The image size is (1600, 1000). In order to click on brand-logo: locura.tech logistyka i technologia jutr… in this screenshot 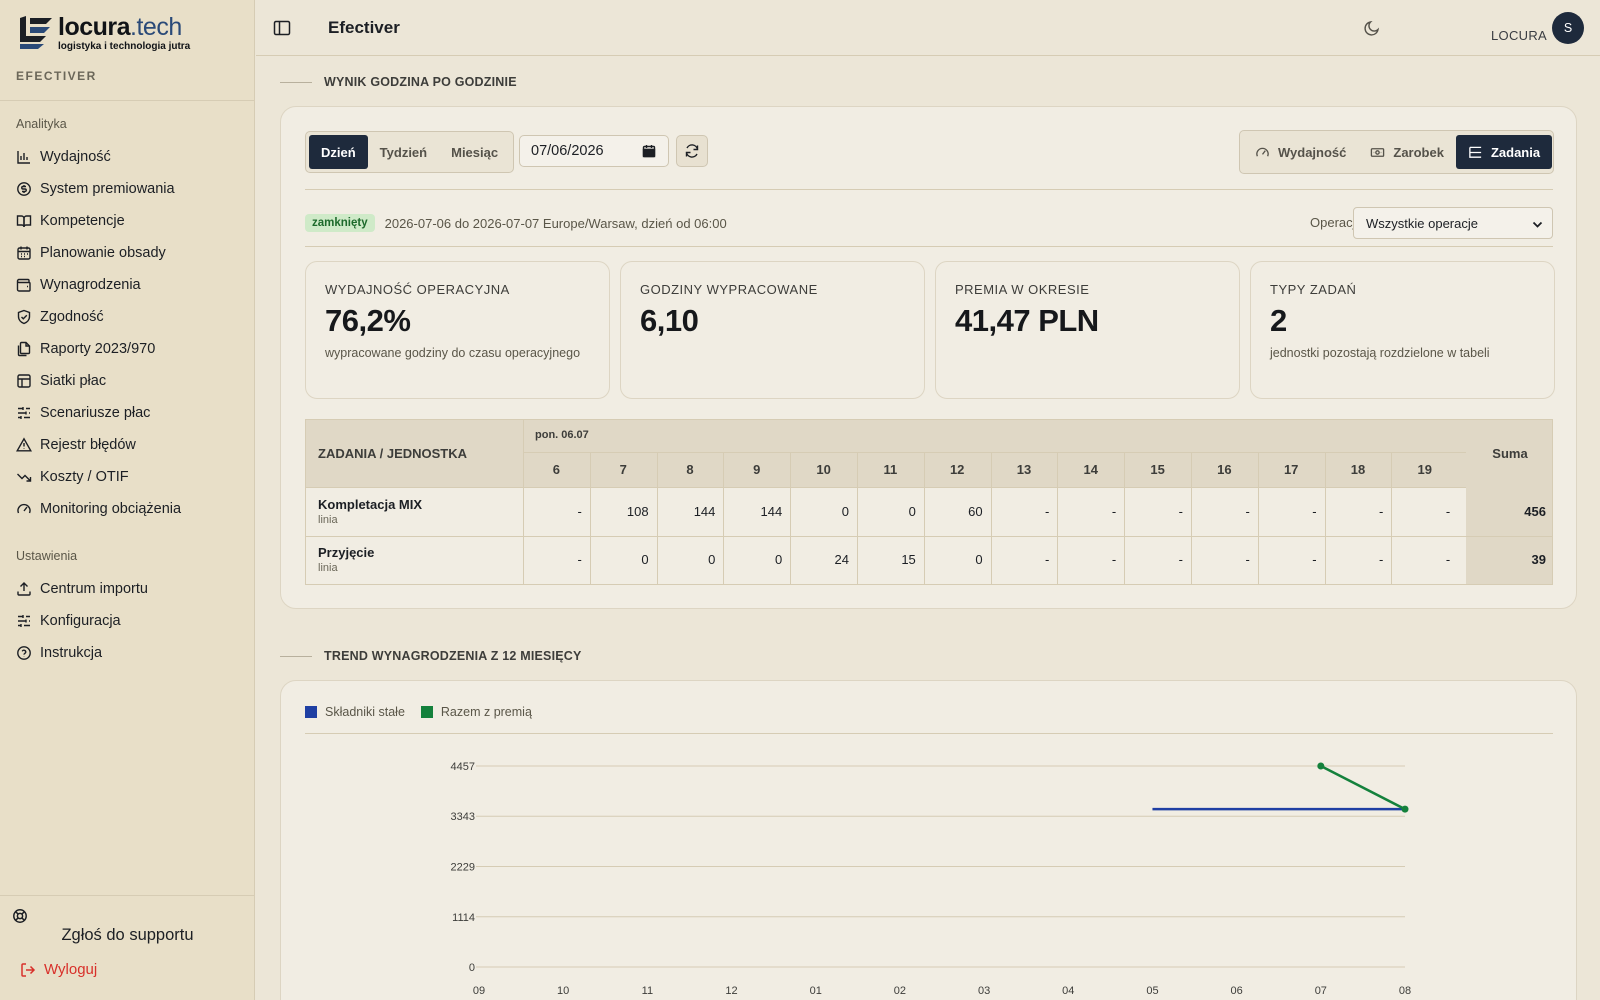, I will do `click(103, 33)`.